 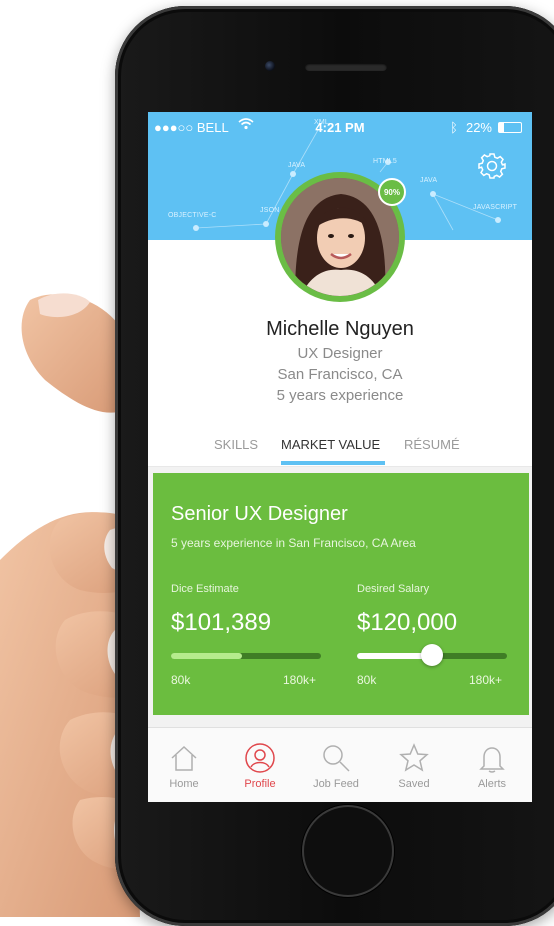 I want to click on nav-alerts-label: Alerts, so click(x=492, y=784).